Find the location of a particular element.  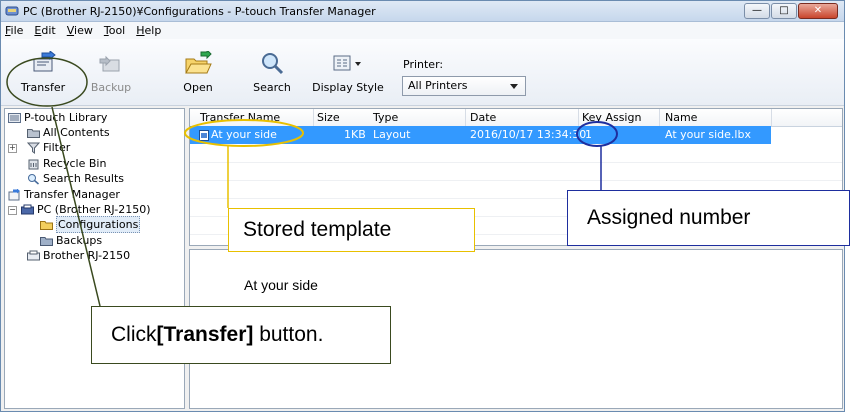

transfer-manager-icon is located at coordinates (14, 194).